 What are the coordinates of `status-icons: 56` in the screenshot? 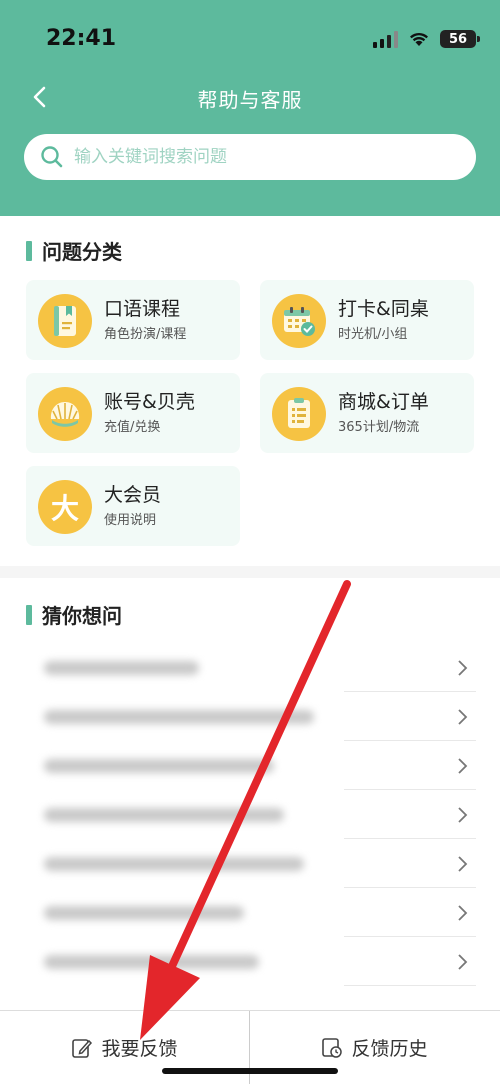 It's located at (426, 39).